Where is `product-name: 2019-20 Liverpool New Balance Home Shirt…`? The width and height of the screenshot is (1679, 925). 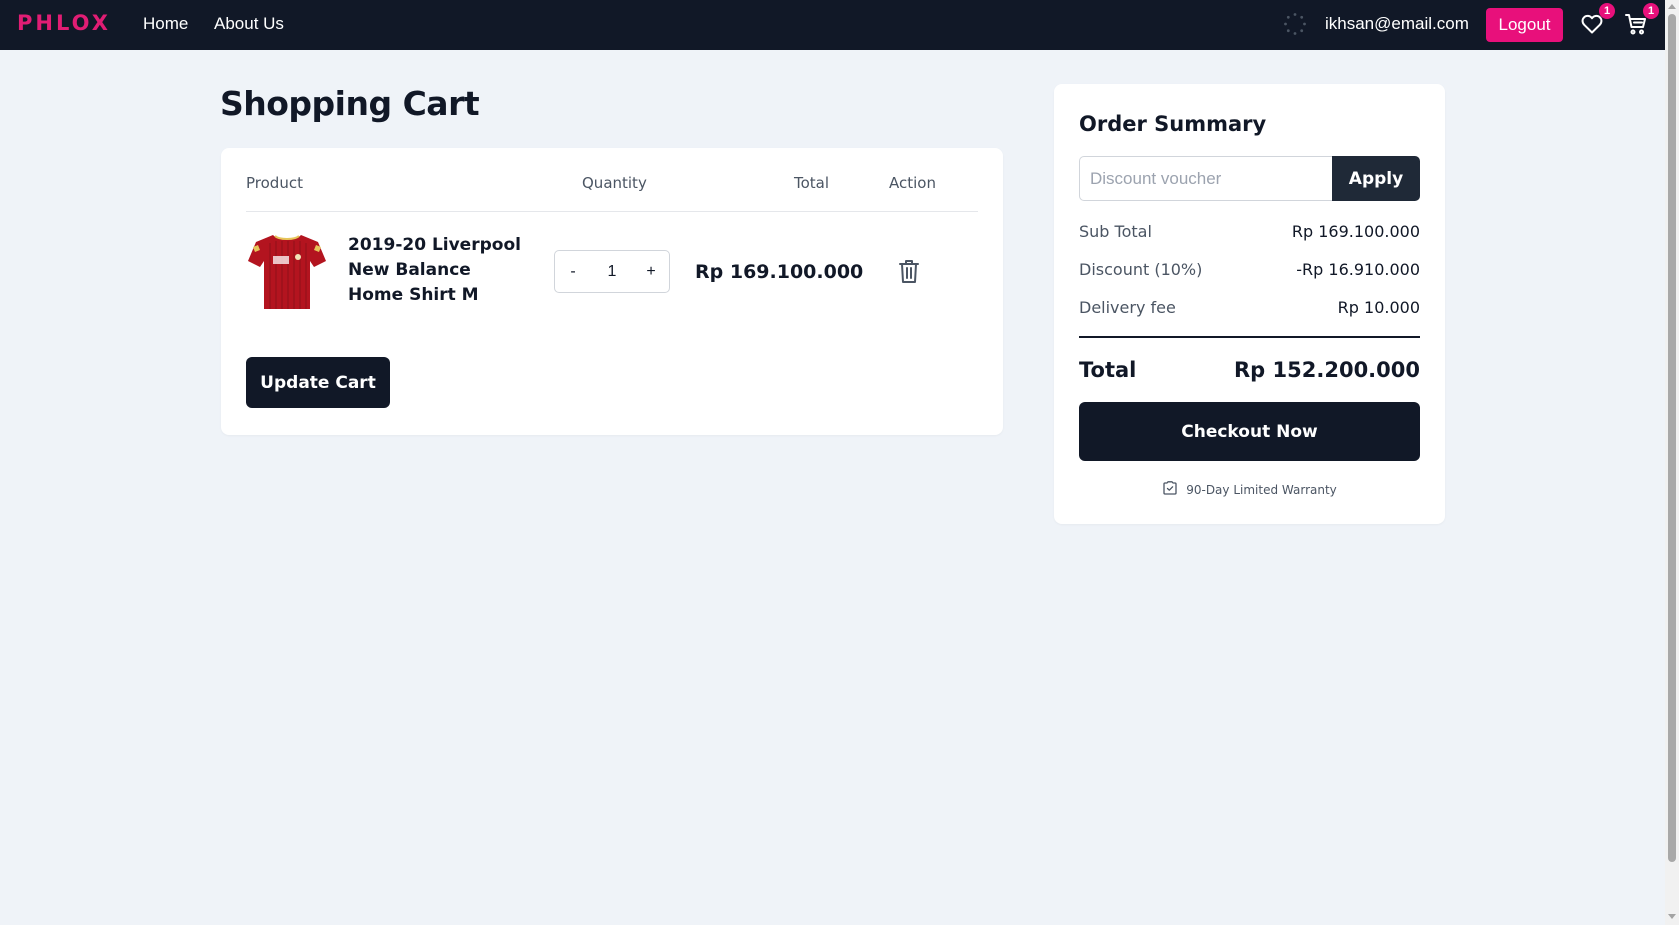 product-name: 2019-20 Liverpool New Balance Home Shirt… is located at coordinates (438, 270).